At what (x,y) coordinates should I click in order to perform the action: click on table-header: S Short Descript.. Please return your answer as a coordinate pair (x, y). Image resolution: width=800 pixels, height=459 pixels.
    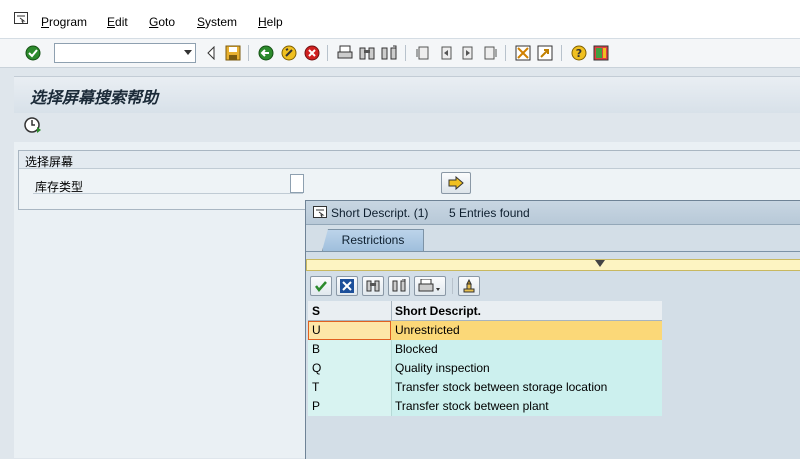
    Looking at the image, I should click on (485, 311).